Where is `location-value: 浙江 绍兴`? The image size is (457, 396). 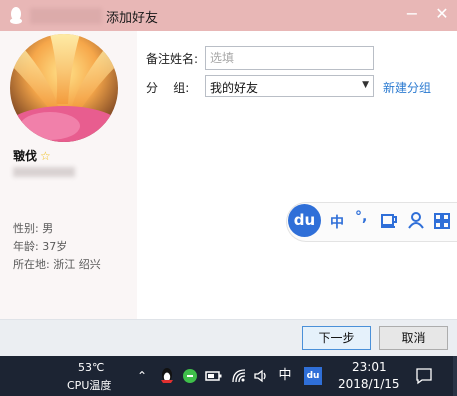 location-value: 浙江 绍兴 is located at coordinates (77, 264).